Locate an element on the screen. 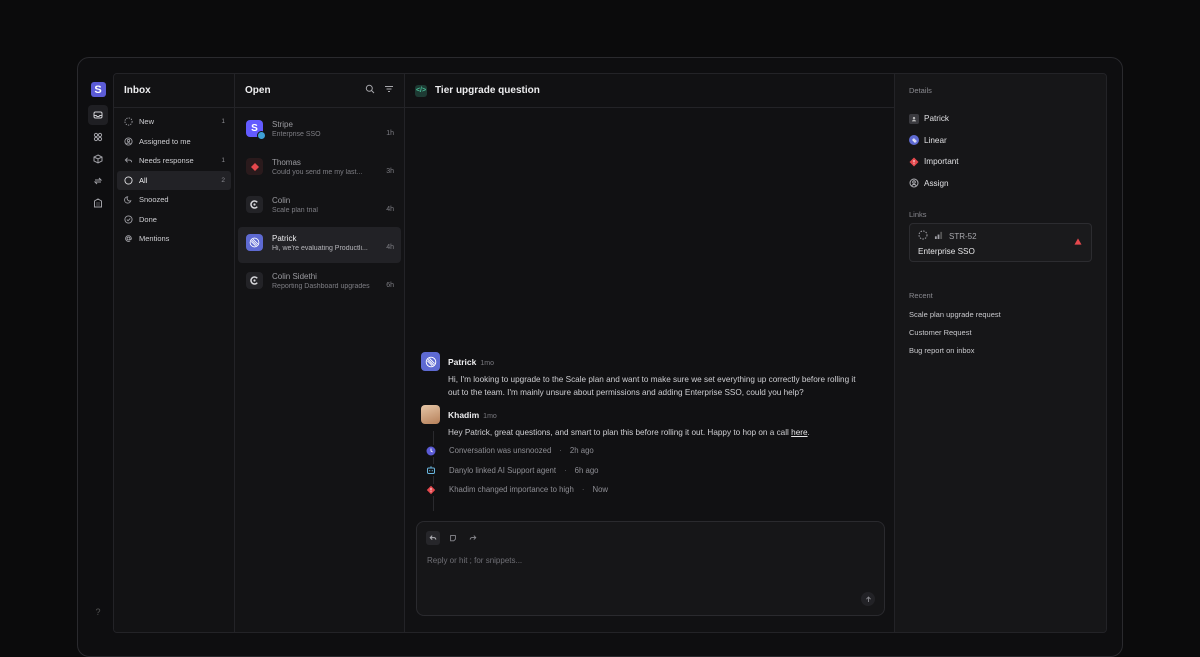 Image resolution: width=1200 pixels, height=657 pixels. links-title: Links is located at coordinates (918, 214).